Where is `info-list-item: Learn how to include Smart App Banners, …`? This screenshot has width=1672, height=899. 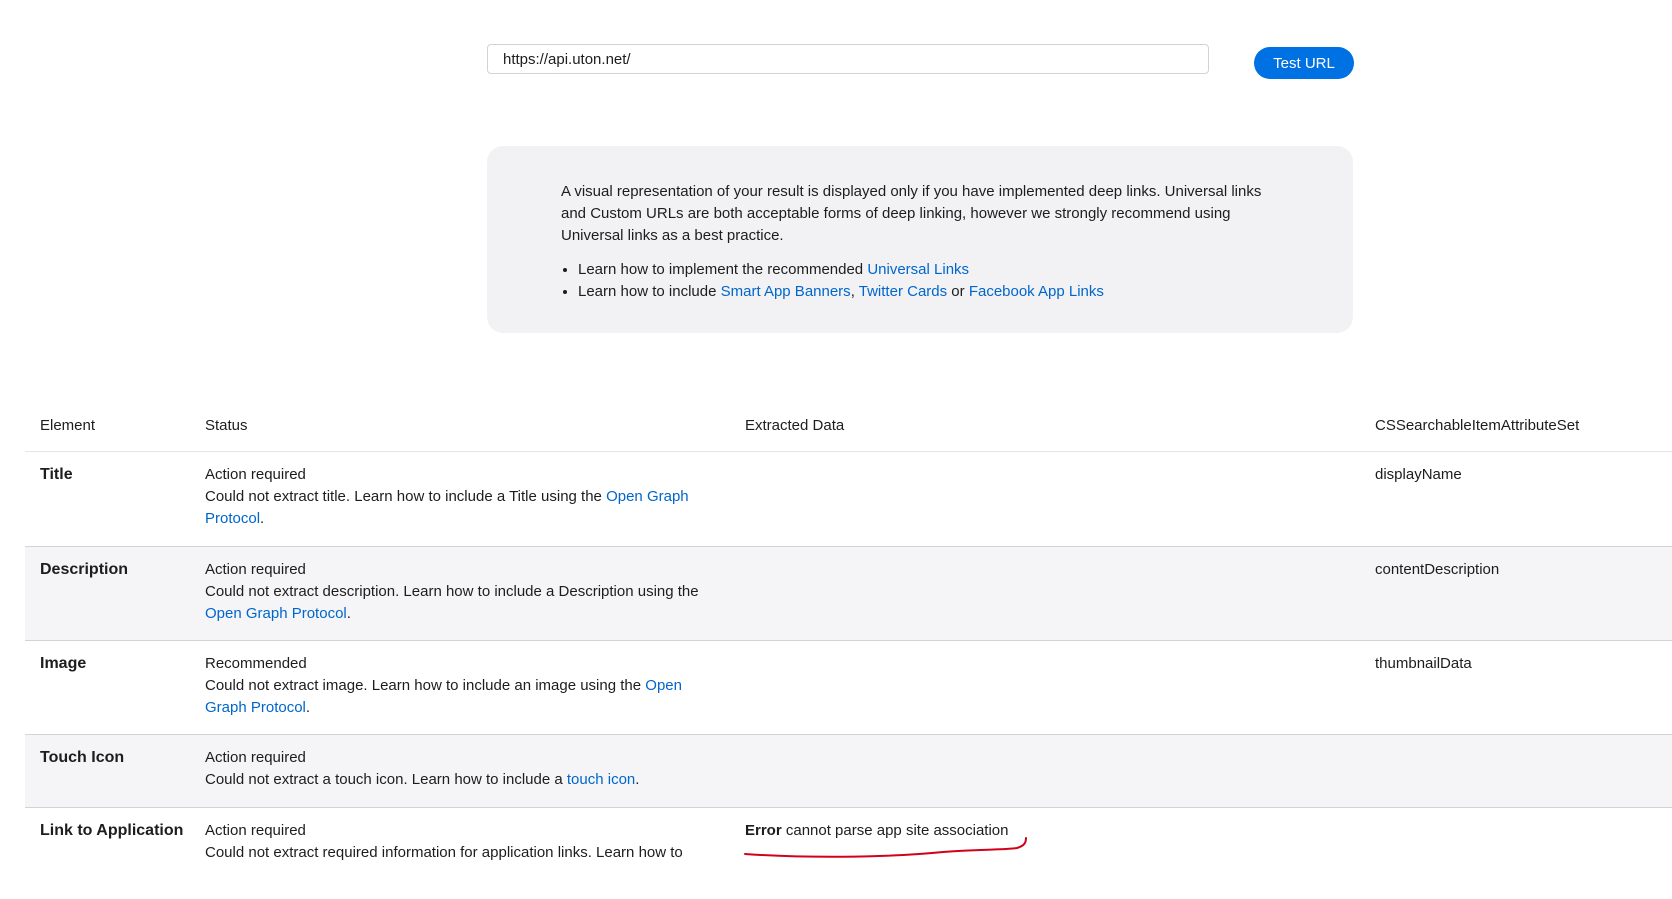
info-list-item: Learn how to include Smart App Banners, … is located at coordinates (925, 292).